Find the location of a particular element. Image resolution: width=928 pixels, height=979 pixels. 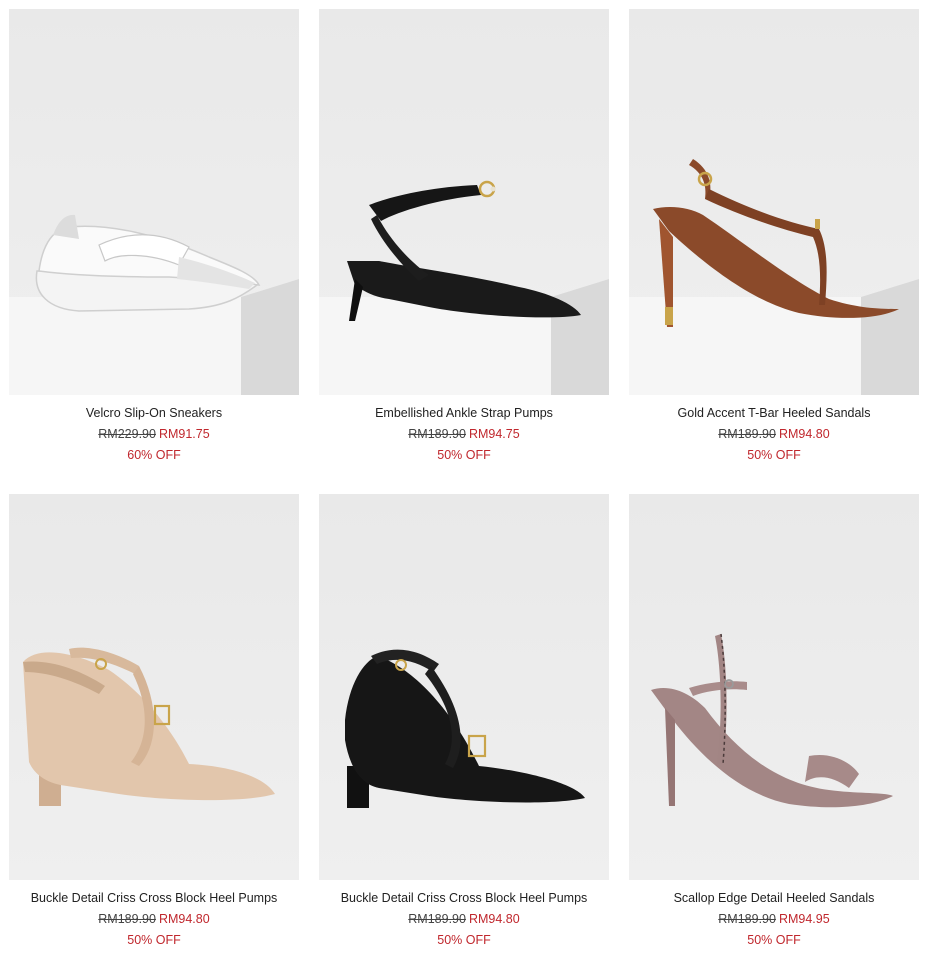

product-name: Gold Accent T-Bar Heeled Sandals is located at coordinates (774, 413).